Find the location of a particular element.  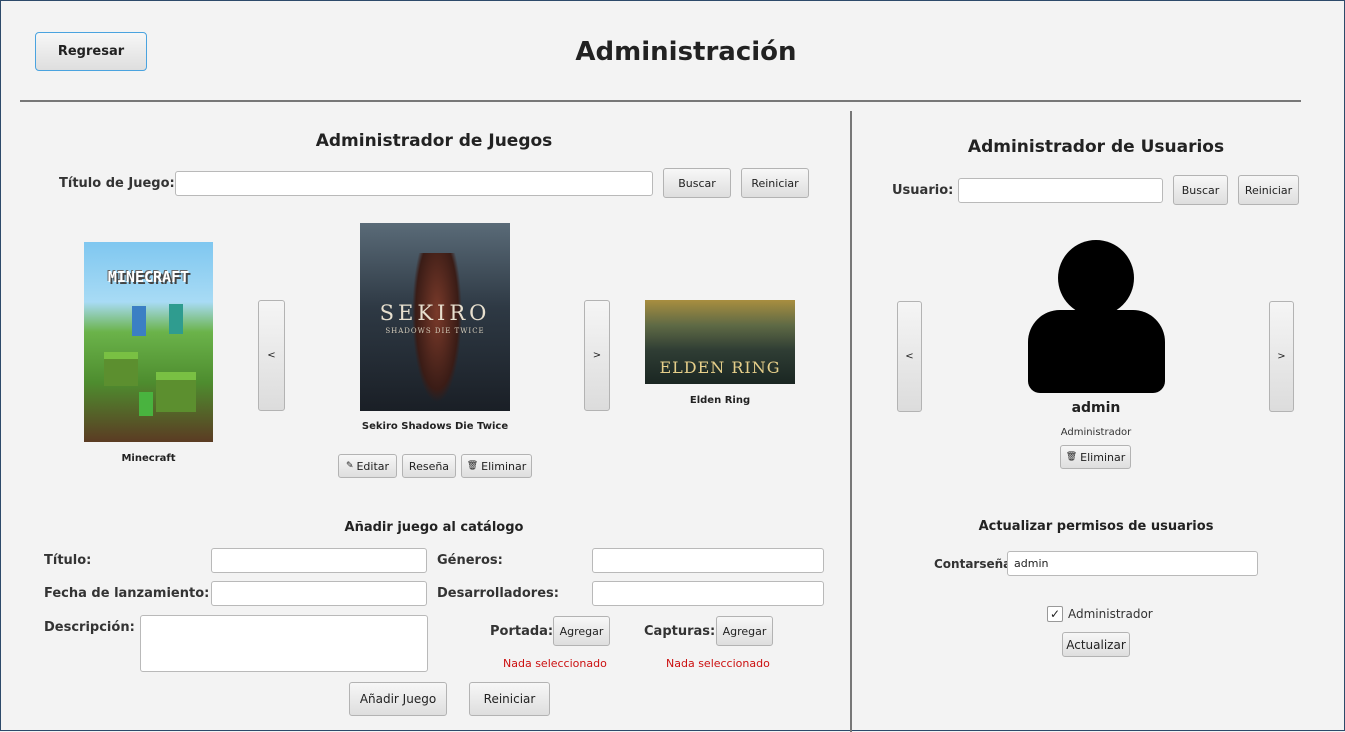

minecraft-creeper is located at coordinates (146, 404).